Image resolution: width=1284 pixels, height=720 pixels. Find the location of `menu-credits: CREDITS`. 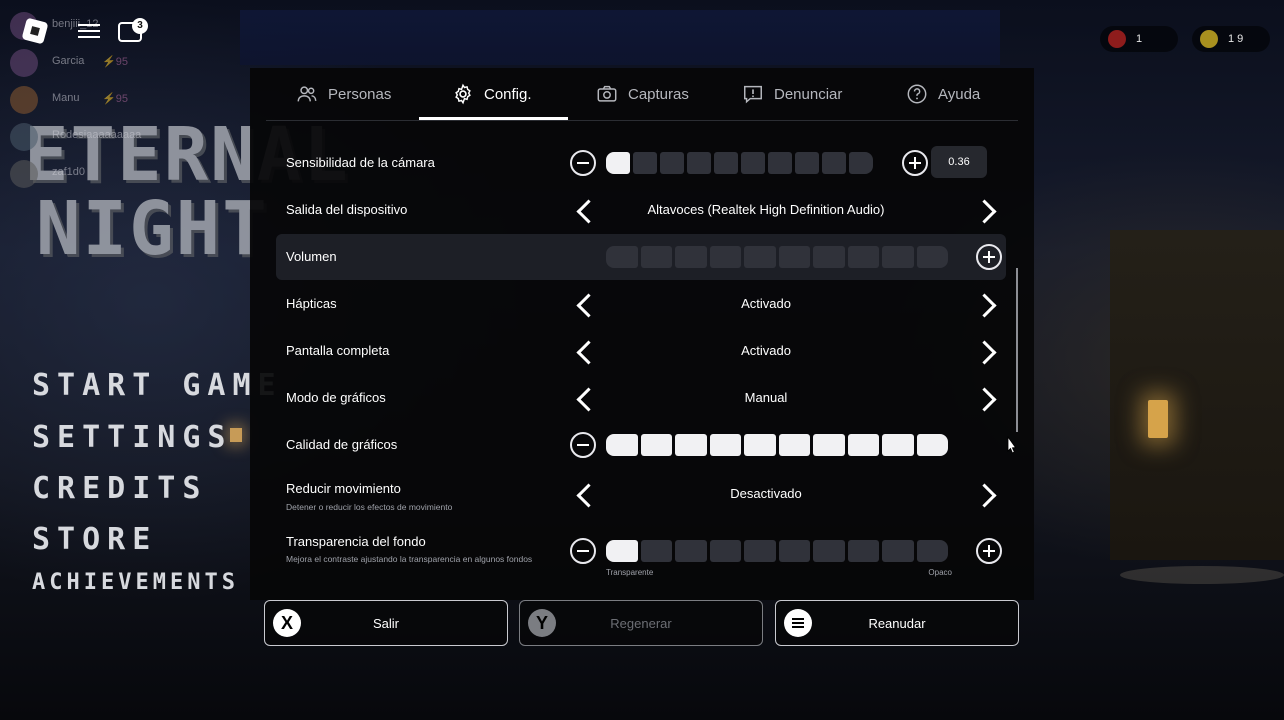

menu-credits: CREDITS is located at coordinates (119, 488).